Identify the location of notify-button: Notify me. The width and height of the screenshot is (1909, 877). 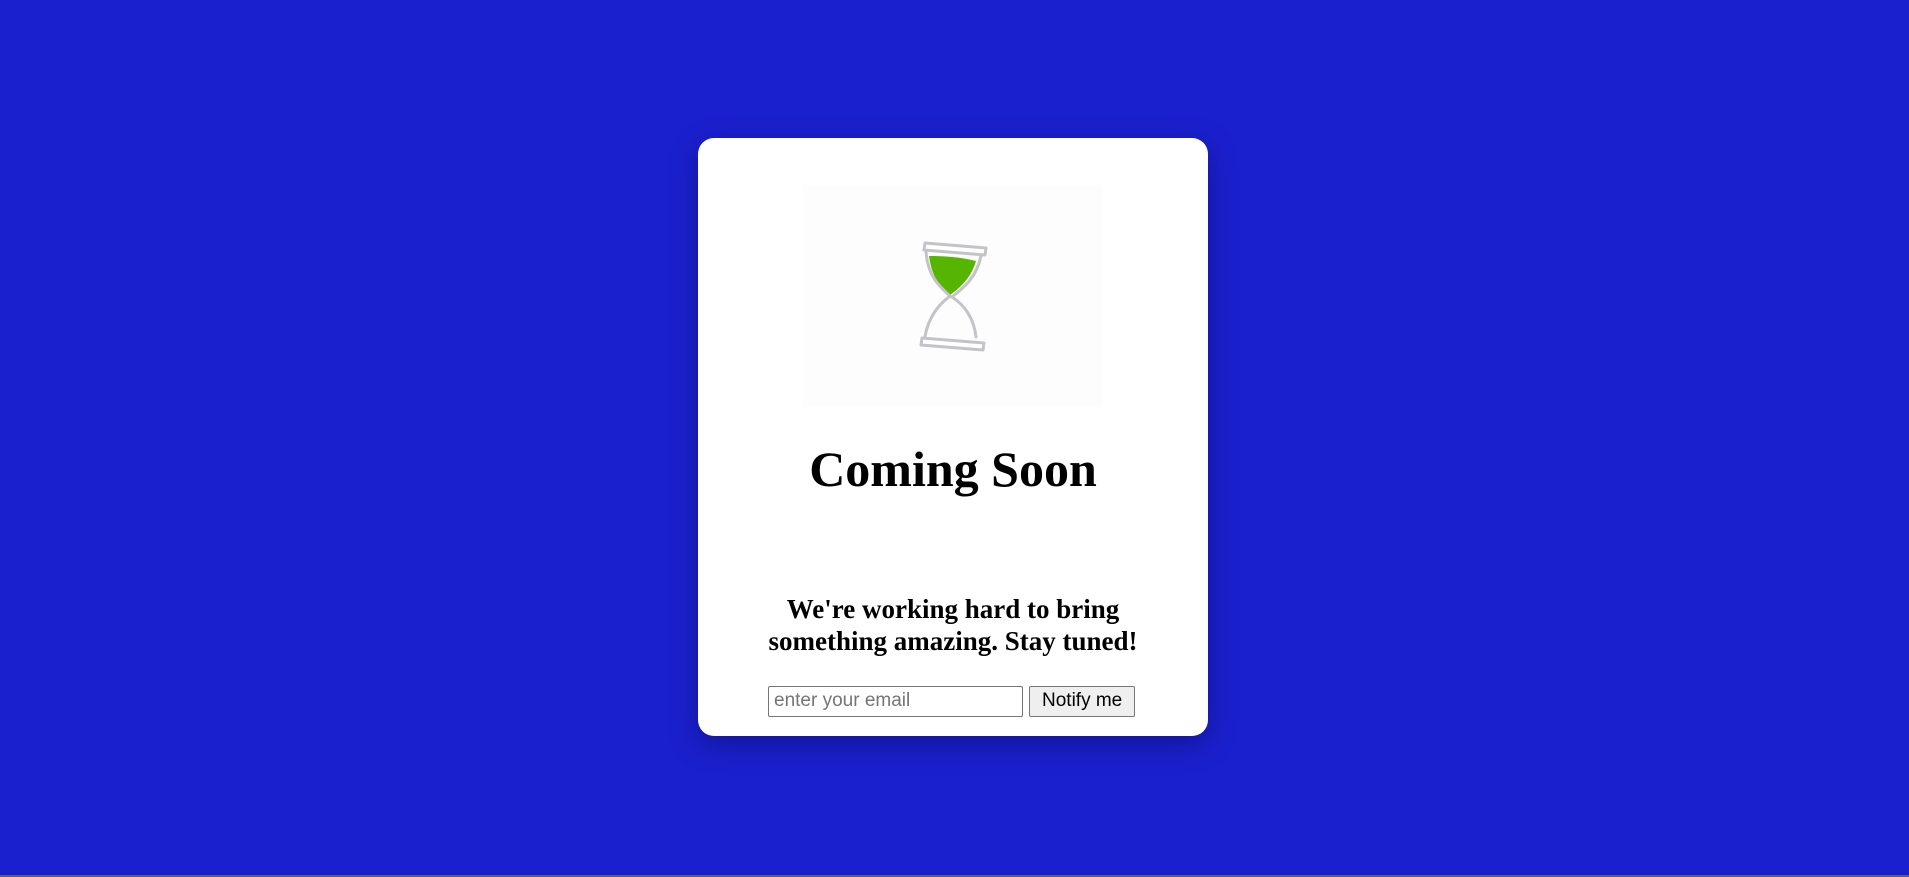
(1082, 701).